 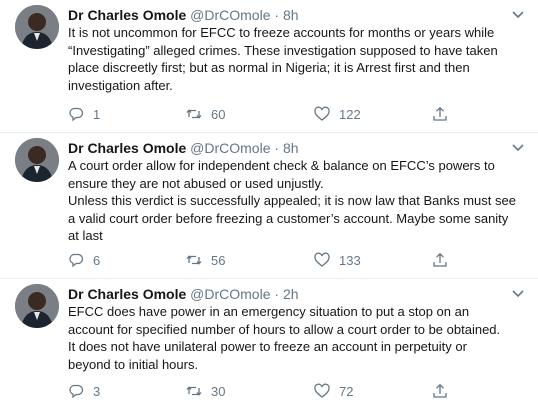 What do you see at coordinates (218, 114) in the screenshot?
I see `retweet-count: 60` at bounding box center [218, 114].